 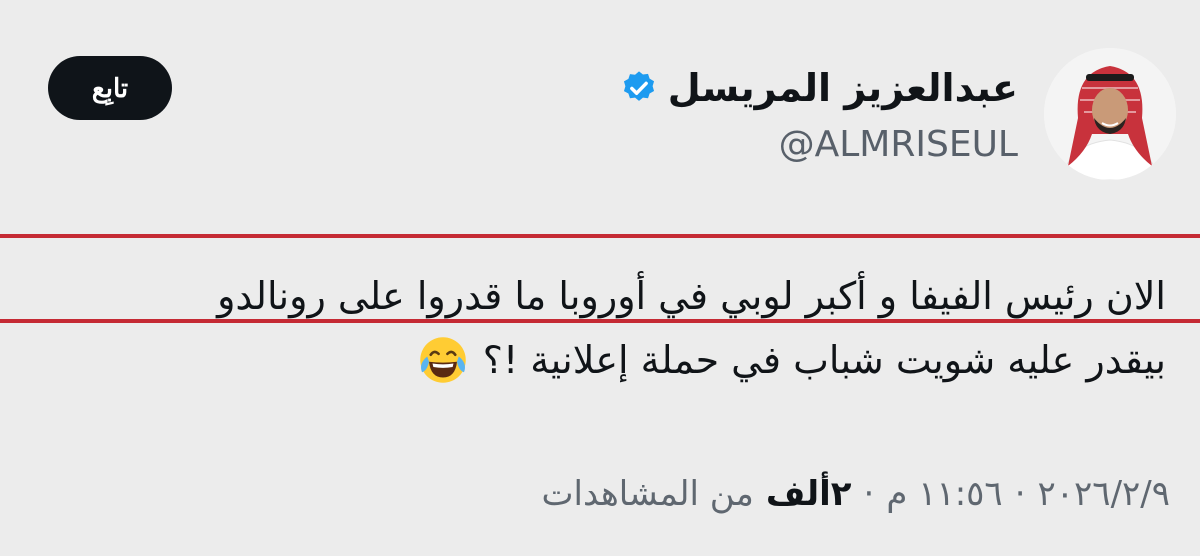 What do you see at coordinates (110, 88) in the screenshot?
I see `follow-button: تابِع` at bounding box center [110, 88].